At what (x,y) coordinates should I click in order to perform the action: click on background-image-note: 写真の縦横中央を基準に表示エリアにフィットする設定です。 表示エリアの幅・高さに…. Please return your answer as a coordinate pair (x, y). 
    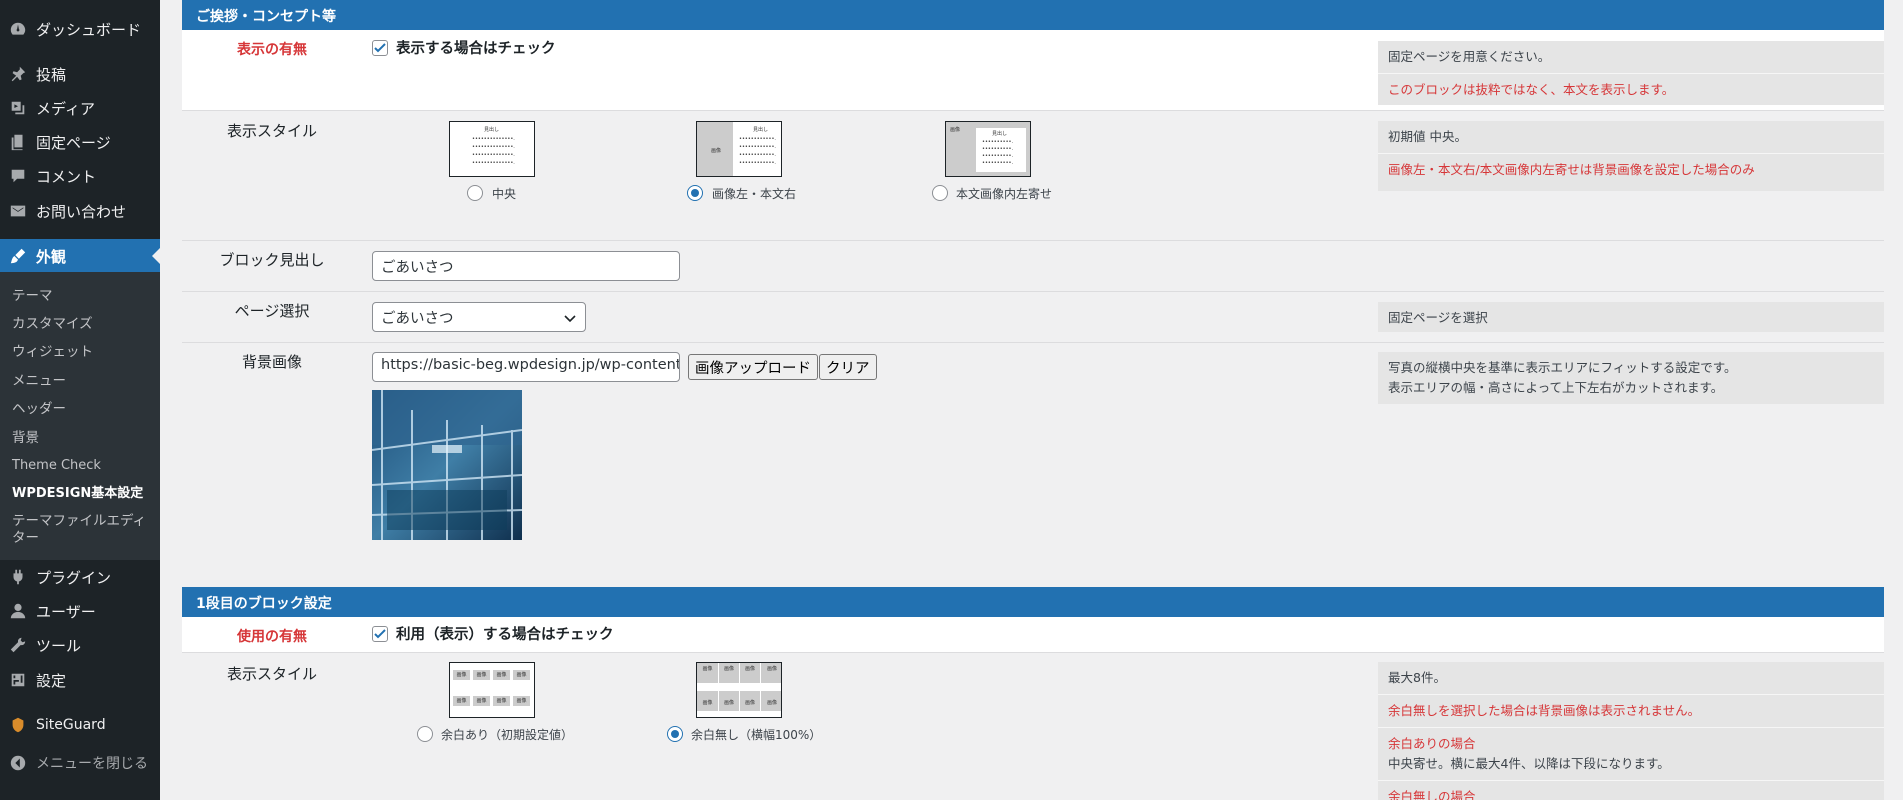
    Looking at the image, I should click on (1631, 378).